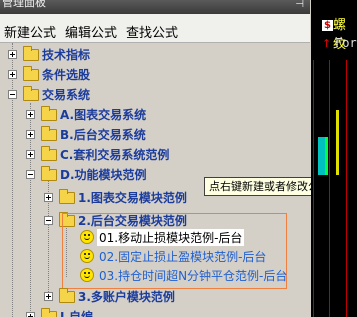 The image size is (357, 317). Describe the element at coordinates (114, 154) in the screenshot. I see `tree-node-arbitrage-examples: C.套利交易系统范例` at that location.